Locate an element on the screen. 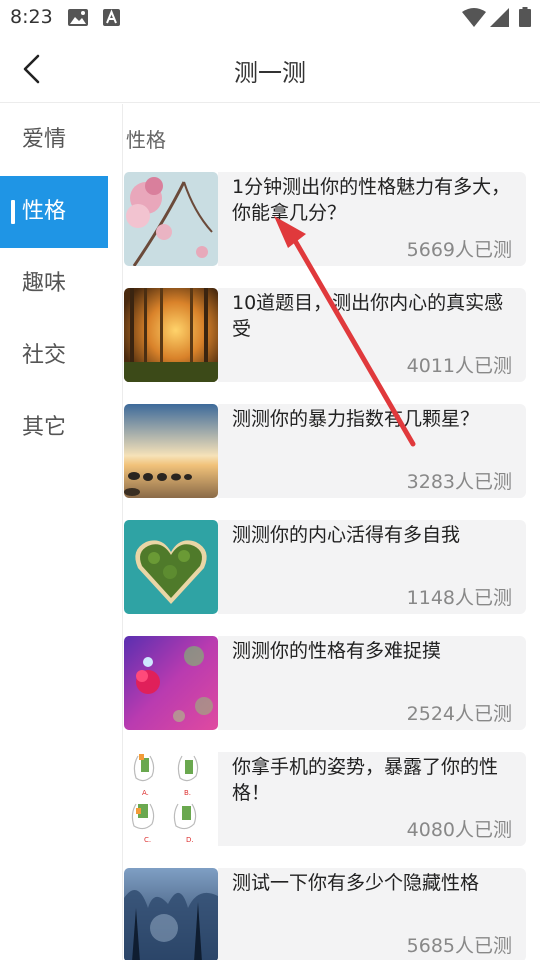 The height and width of the screenshot is (960, 540). test-card: 10道题目，测出你内心的真实感受 4011人已测 is located at coordinates (325, 335).